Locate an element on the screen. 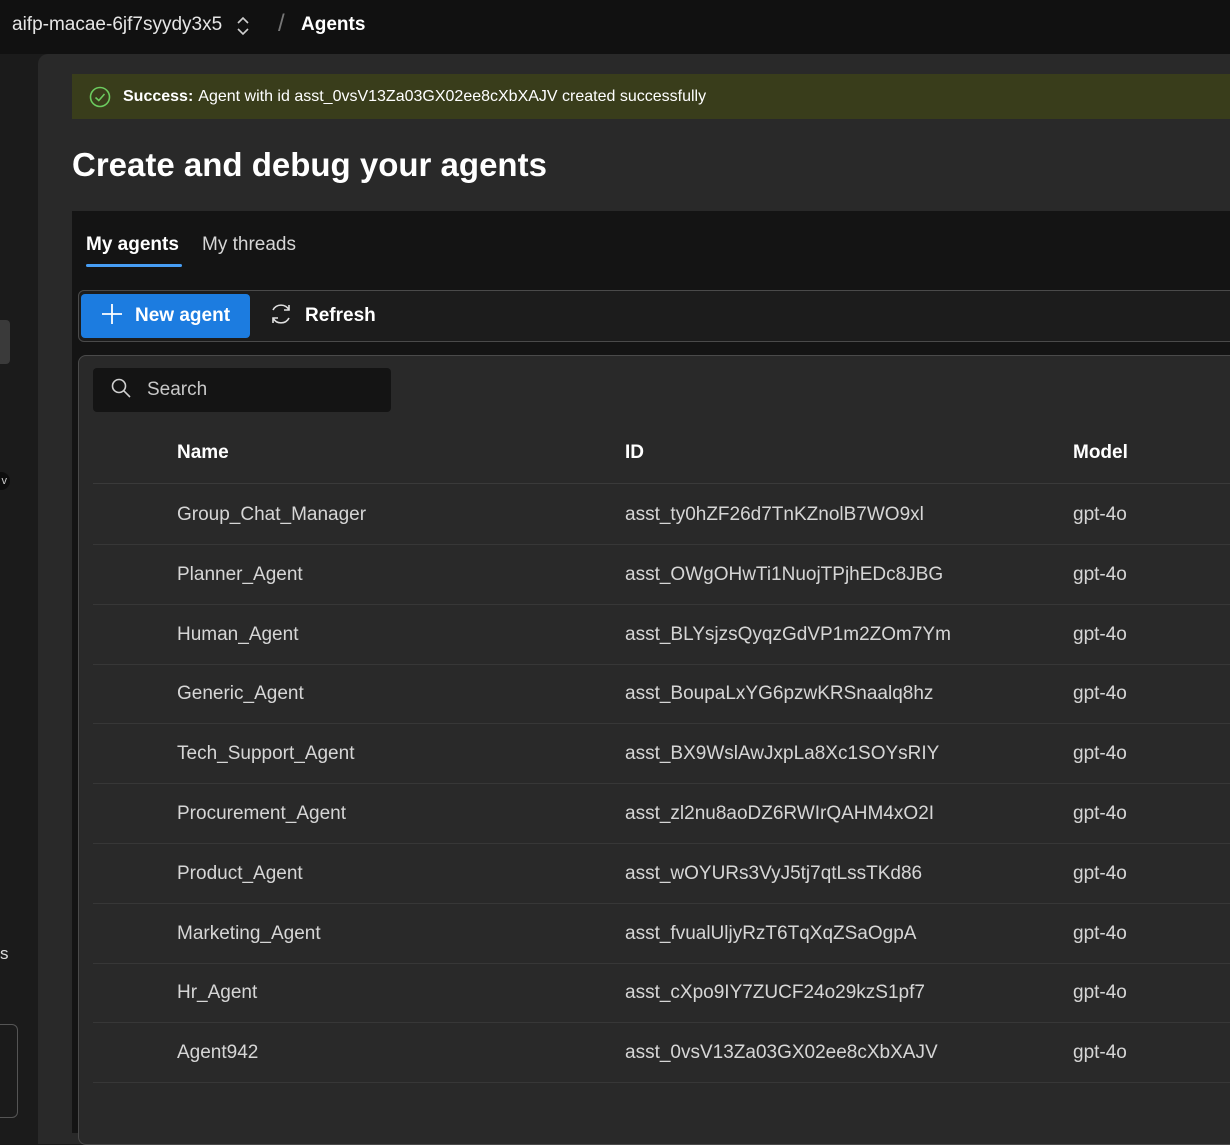 This screenshot has width=1230, height=1145. toolbar is located at coordinates (654, 316).